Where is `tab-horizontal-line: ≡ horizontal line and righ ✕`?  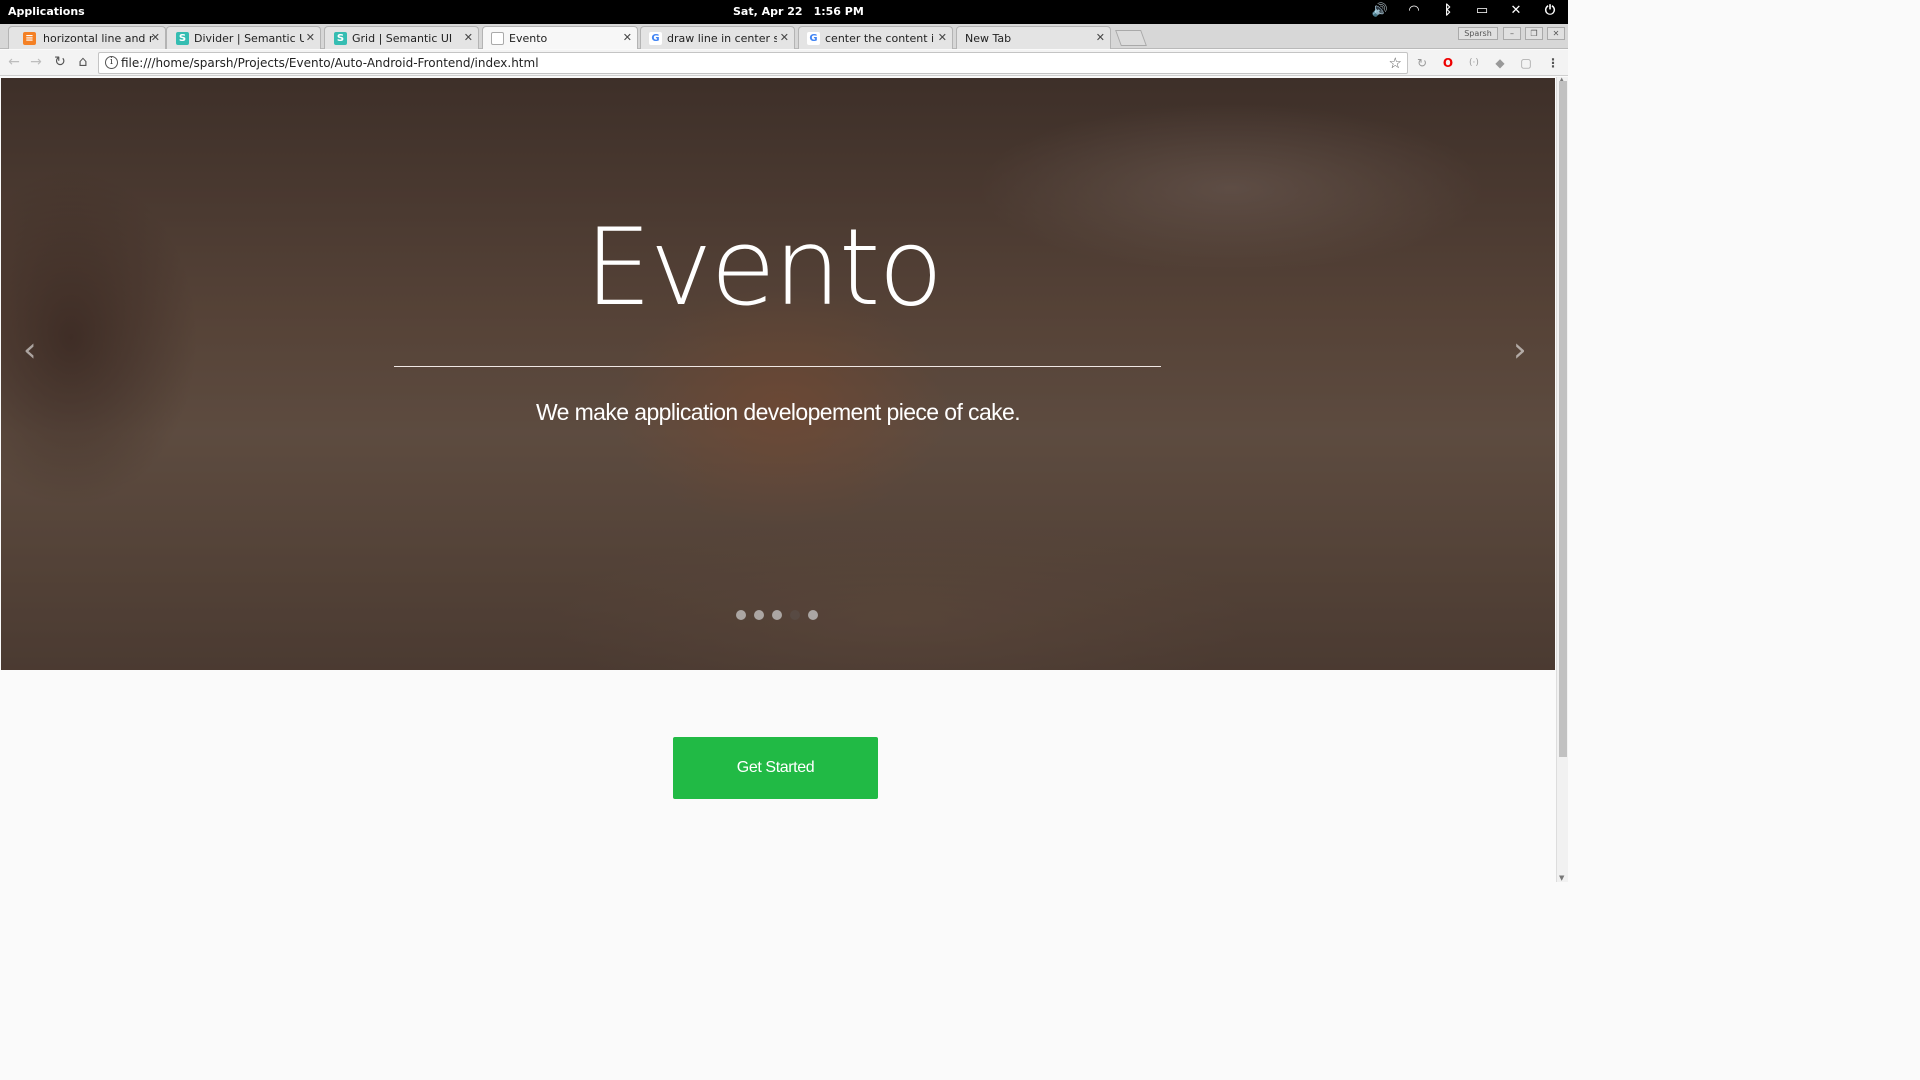 tab-horizontal-line: ≡ horizontal line and righ ✕ is located at coordinates (87, 37).